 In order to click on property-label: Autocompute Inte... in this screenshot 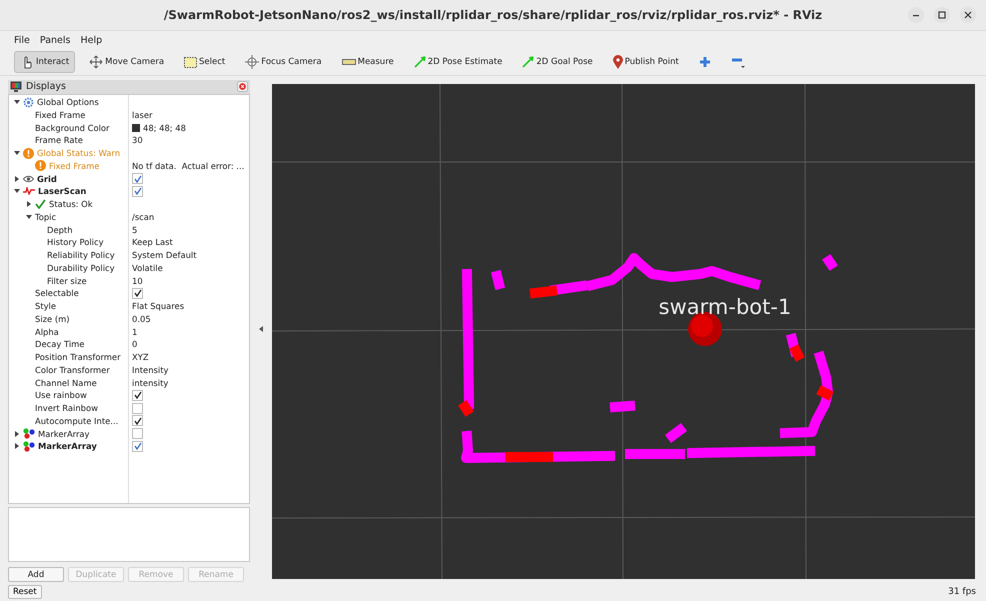, I will do `click(76, 421)`.